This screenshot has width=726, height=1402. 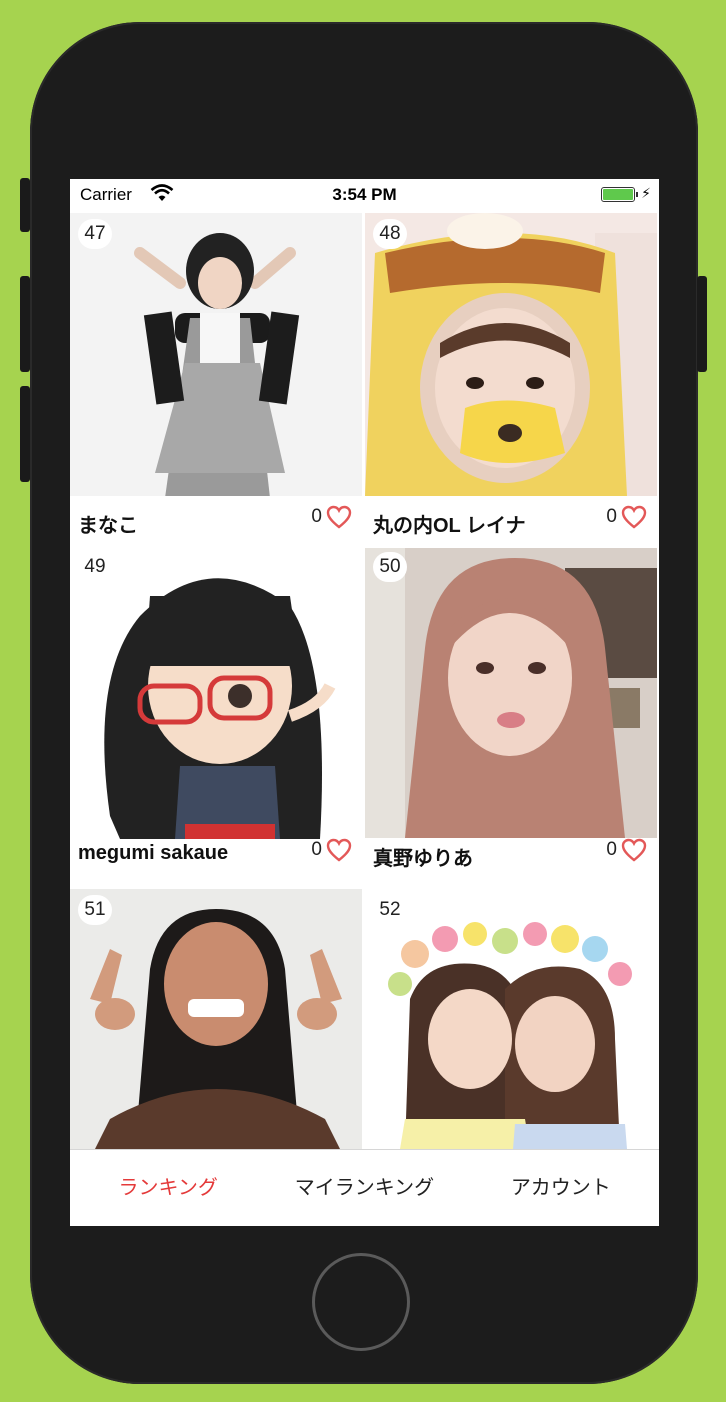 What do you see at coordinates (25, 434) in the screenshot?
I see `volume-down-button` at bounding box center [25, 434].